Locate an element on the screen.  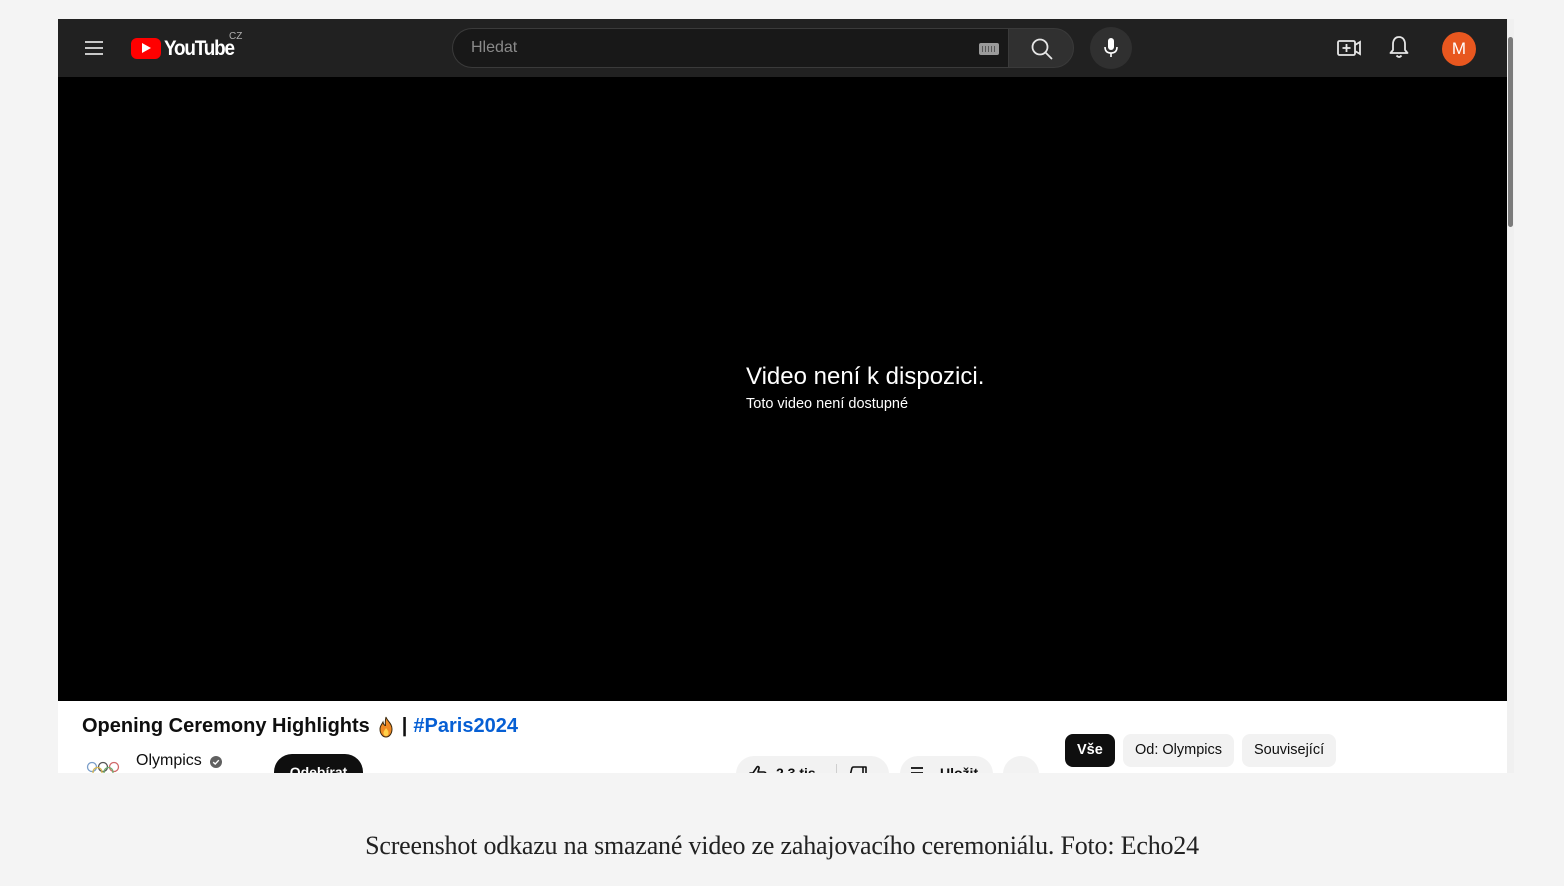
thumbs-up-icon is located at coordinates (758, 768).